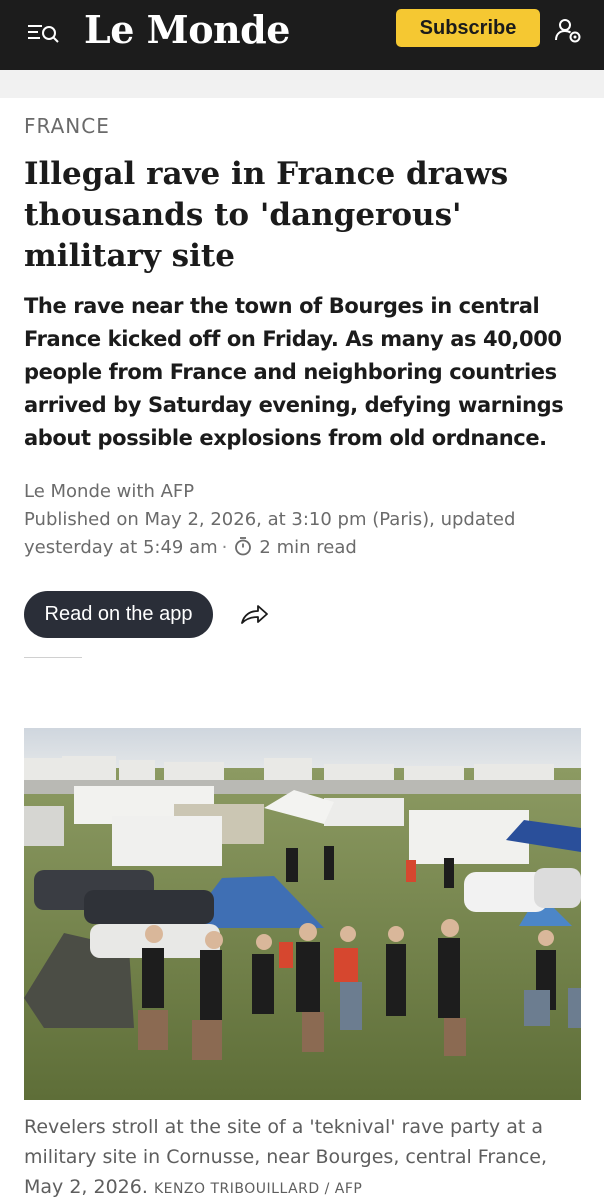  Describe the element at coordinates (53, 657) in the screenshot. I see `divider-line` at that location.